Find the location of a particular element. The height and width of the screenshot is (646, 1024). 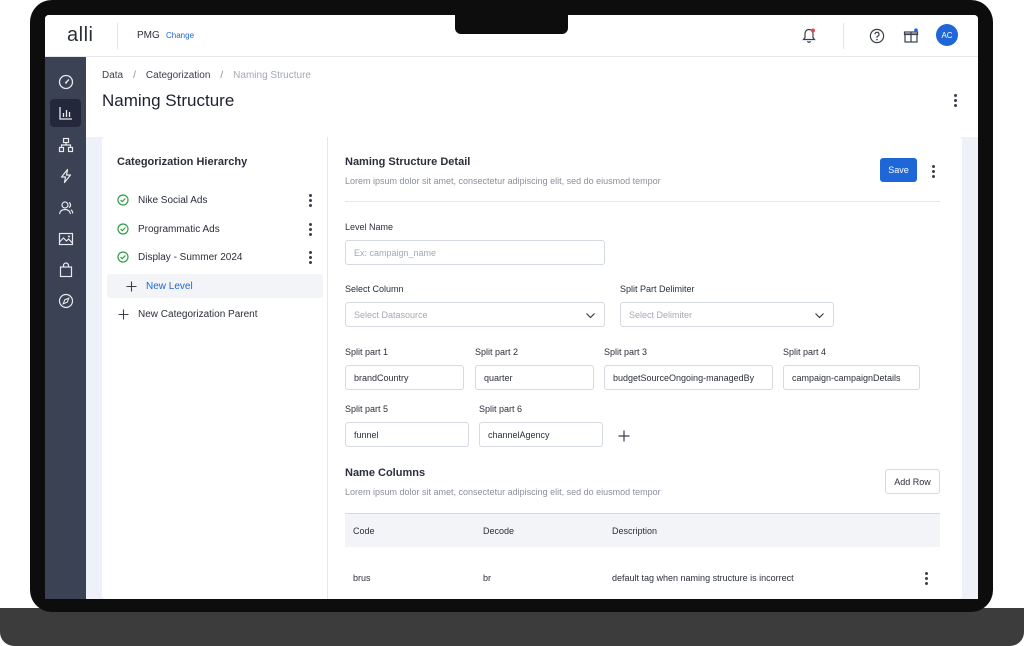

split-part-input: channelAgency is located at coordinates (541, 434).